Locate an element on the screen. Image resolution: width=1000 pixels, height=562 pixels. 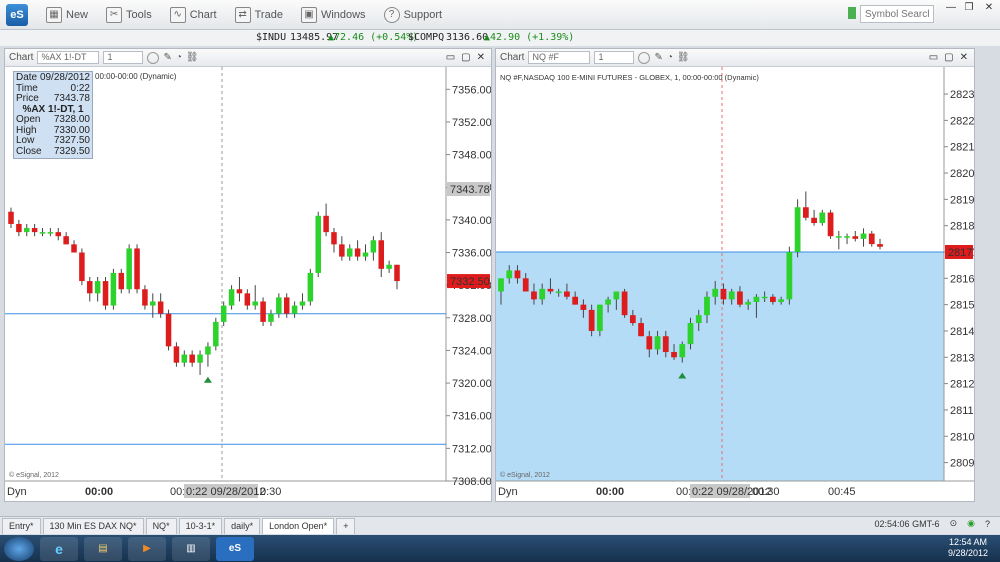
ticker-symbol: $COMPQ is located at coordinates (426, 37).